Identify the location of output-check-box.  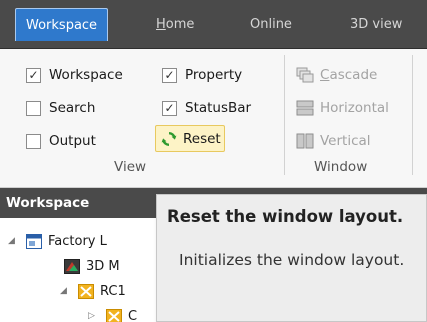
(33, 141).